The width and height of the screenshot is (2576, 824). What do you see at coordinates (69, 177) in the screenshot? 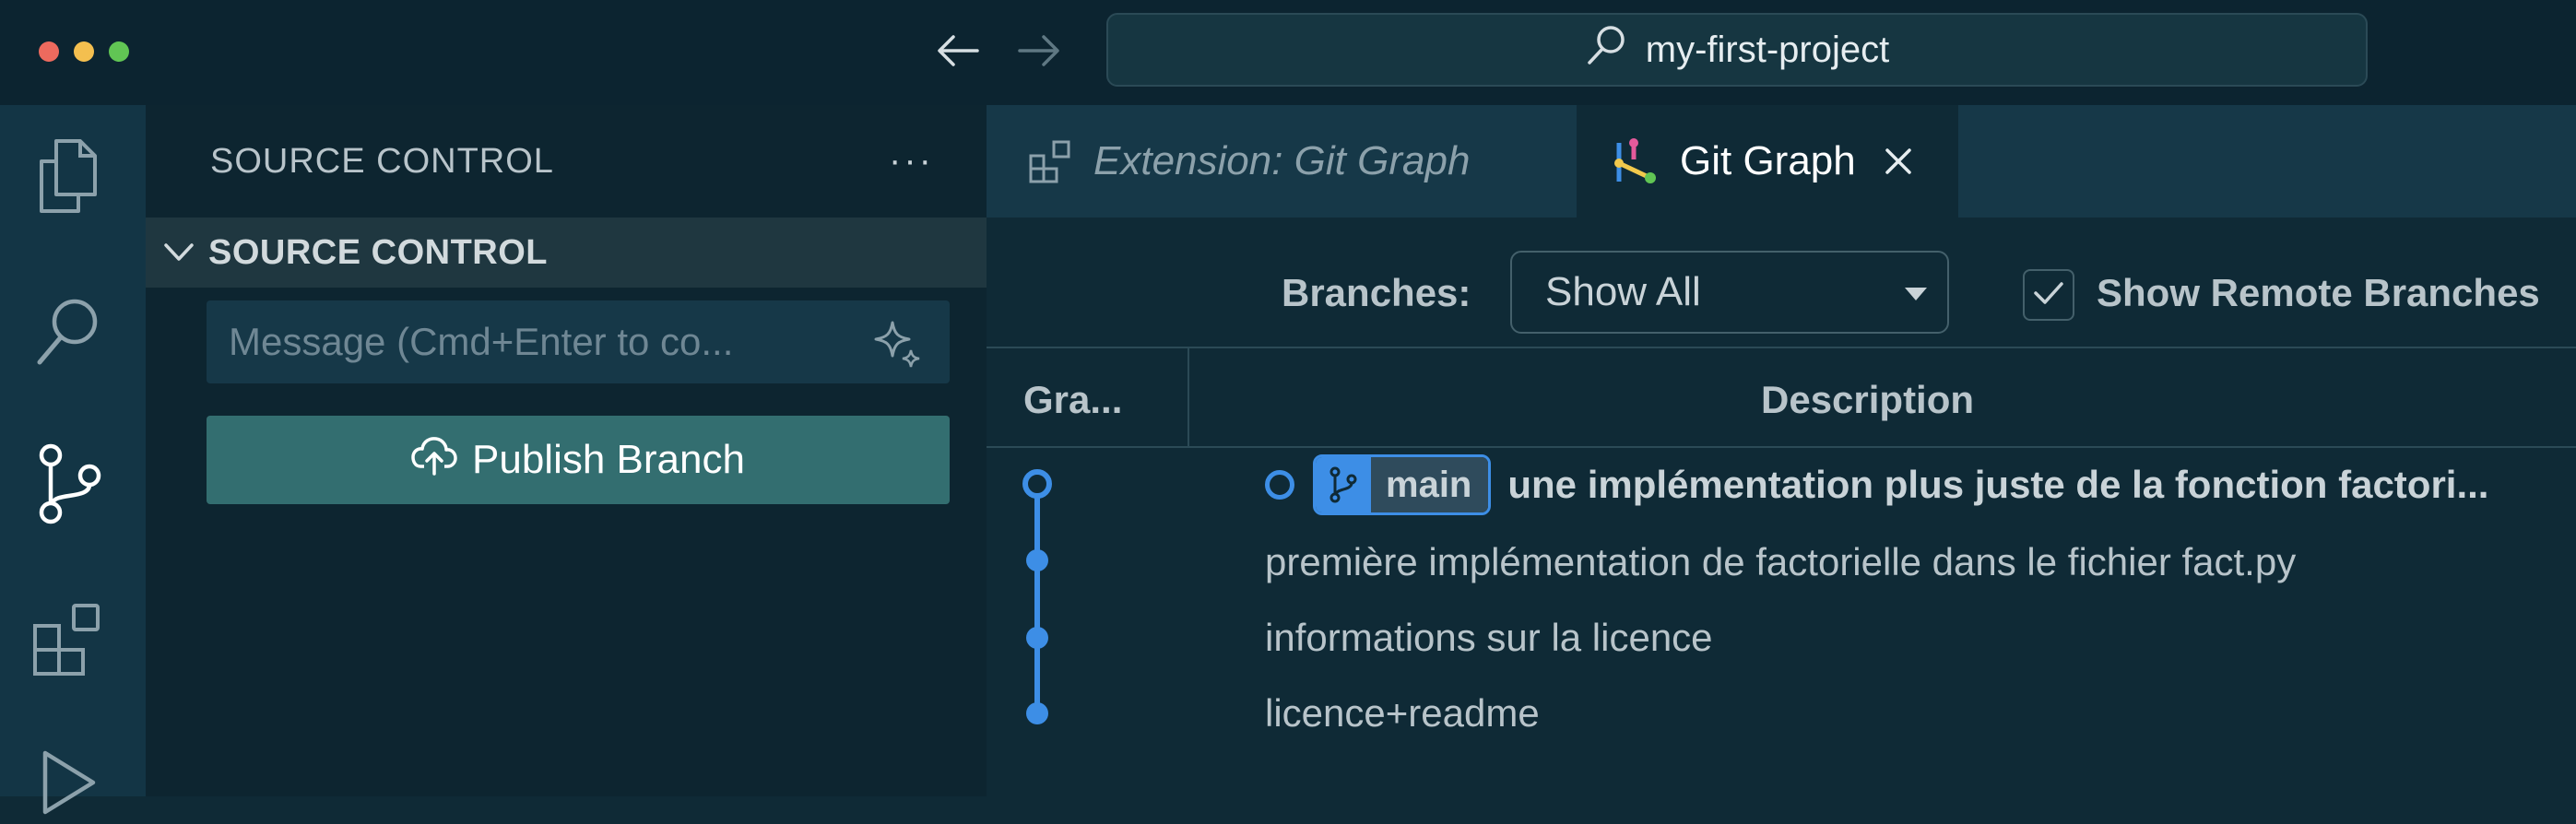
I see `explorer-icon` at bounding box center [69, 177].